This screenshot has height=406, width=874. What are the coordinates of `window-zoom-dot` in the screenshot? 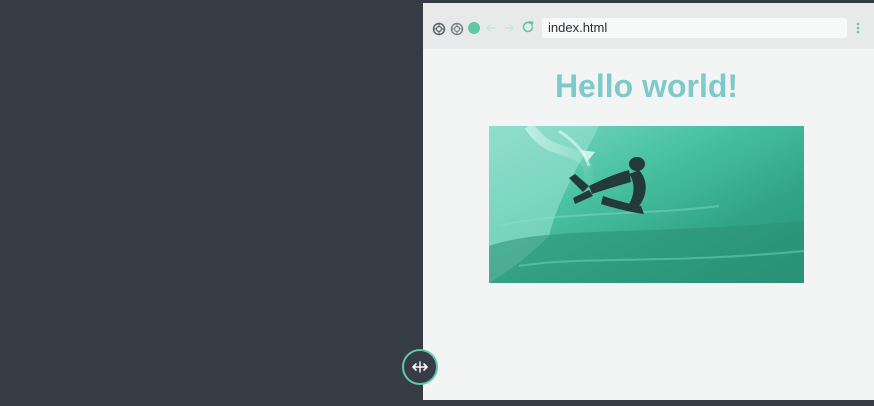 It's located at (474, 28).